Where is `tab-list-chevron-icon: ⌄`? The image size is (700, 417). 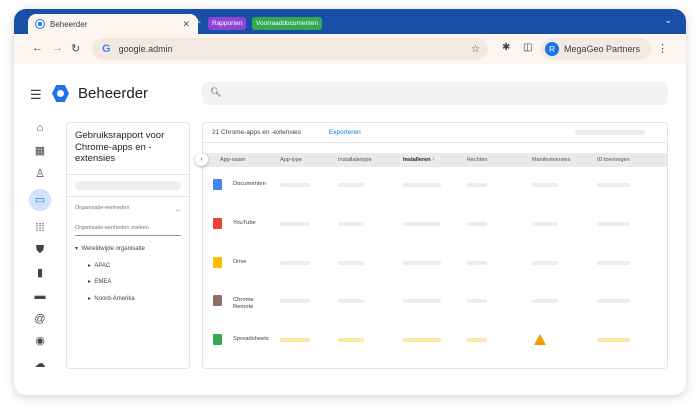
tab-list-chevron-icon: ⌄ is located at coordinates (668, 20).